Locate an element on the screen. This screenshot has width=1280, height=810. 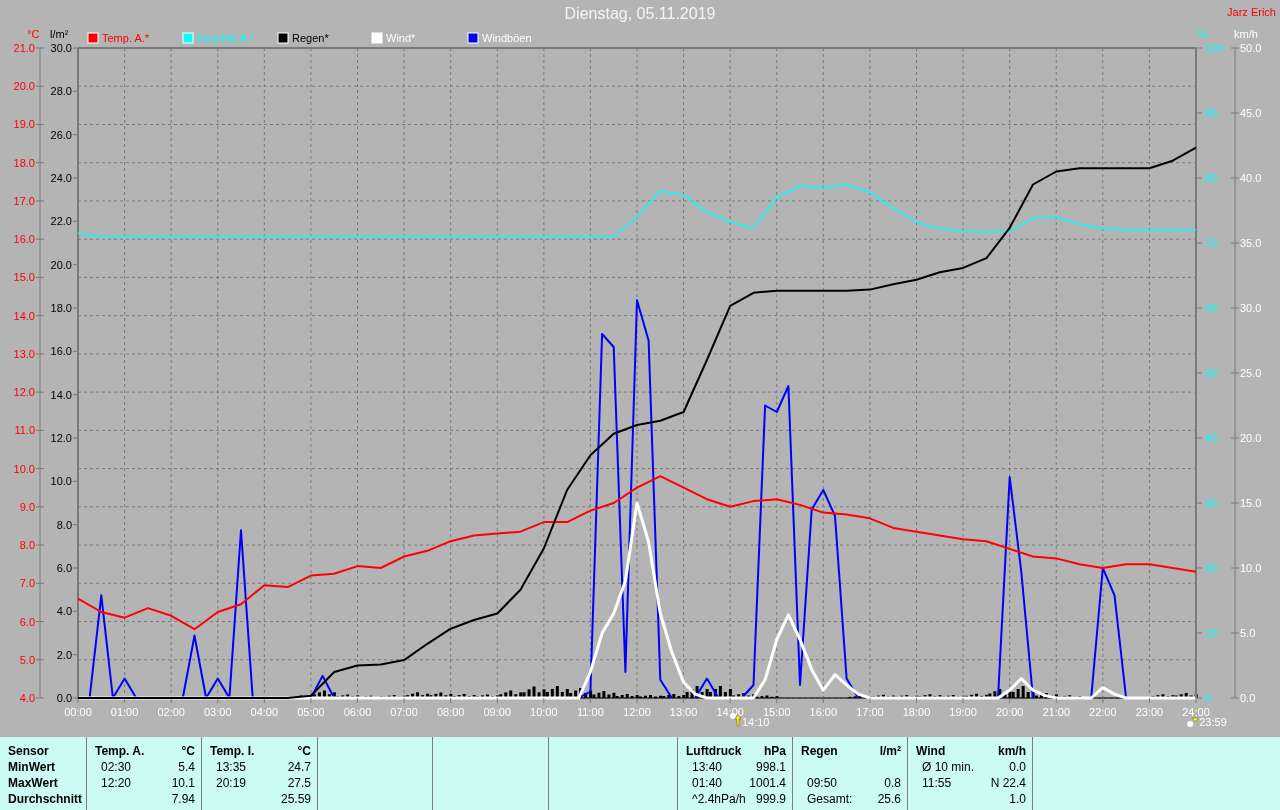
axis-label: 22:00 is located at coordinates (1103, 712).